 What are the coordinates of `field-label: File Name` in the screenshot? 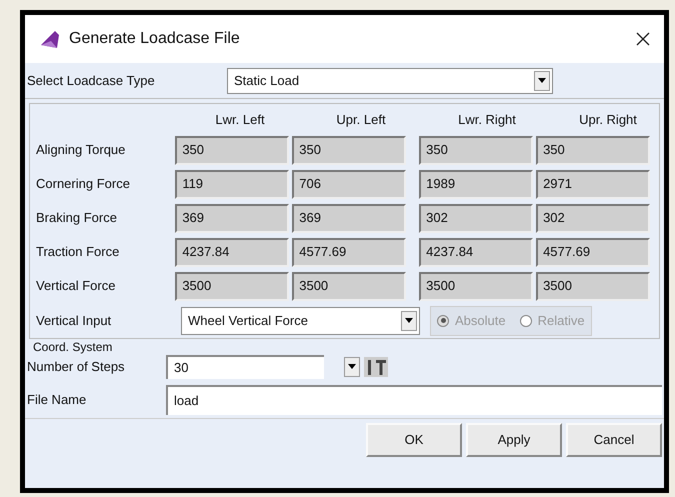 It's located at (57, 400).